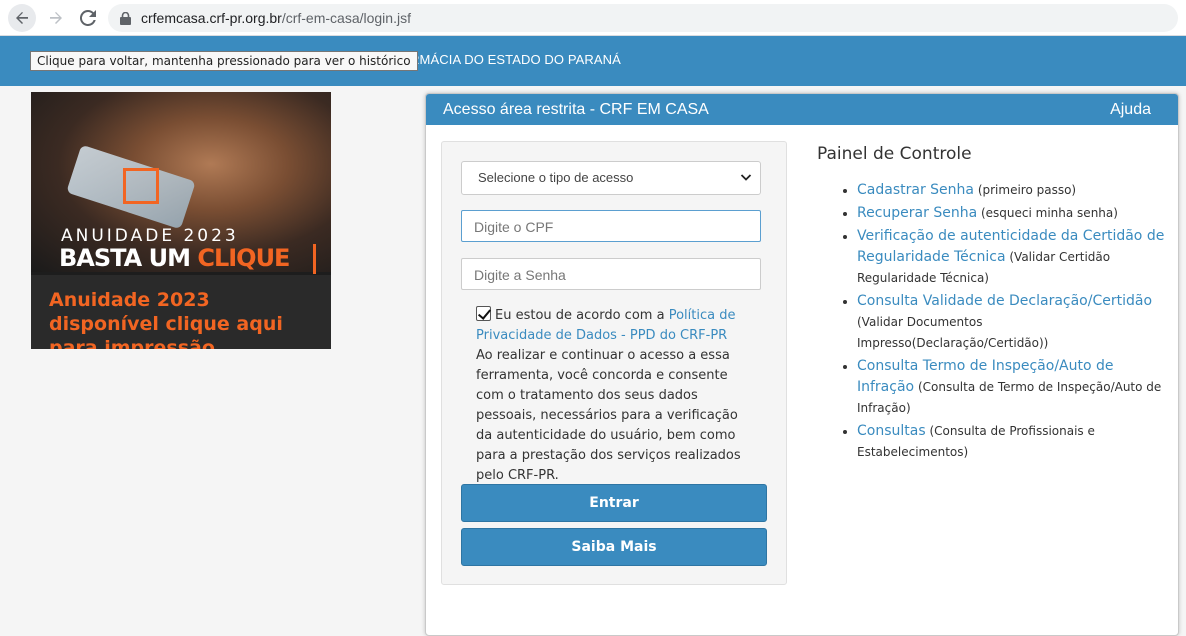 This screenshot has width=1186, height=636. I want to click on access-type-value: Selecione o tipo de acesso, so click(556, 177).